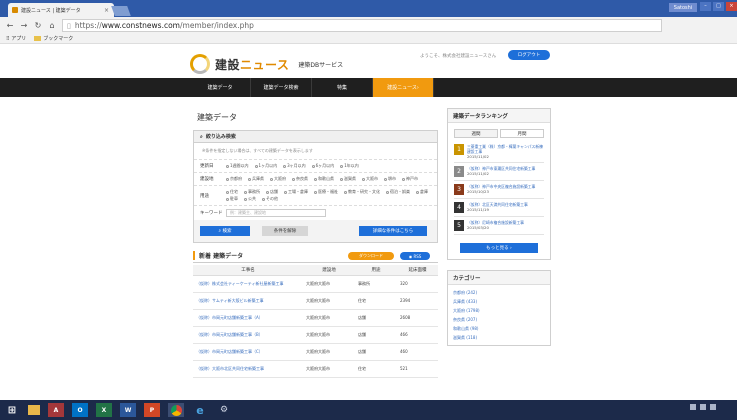 The height and width of the screenshot is (420, 737). What do you see at coordinates (176, 410) in the screenshot?
I see `chrome-app-icon` at bounding box center [176, 410].